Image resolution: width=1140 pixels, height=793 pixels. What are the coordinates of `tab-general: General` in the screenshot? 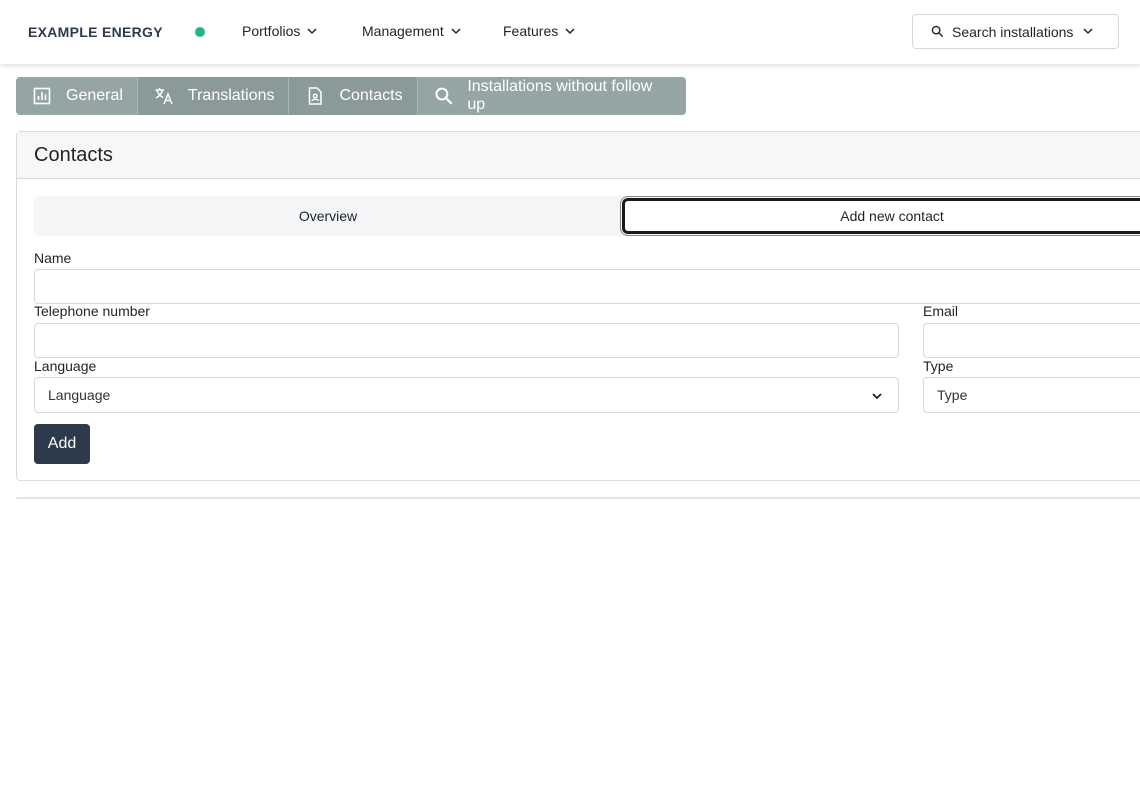 It's located at (76, 96).